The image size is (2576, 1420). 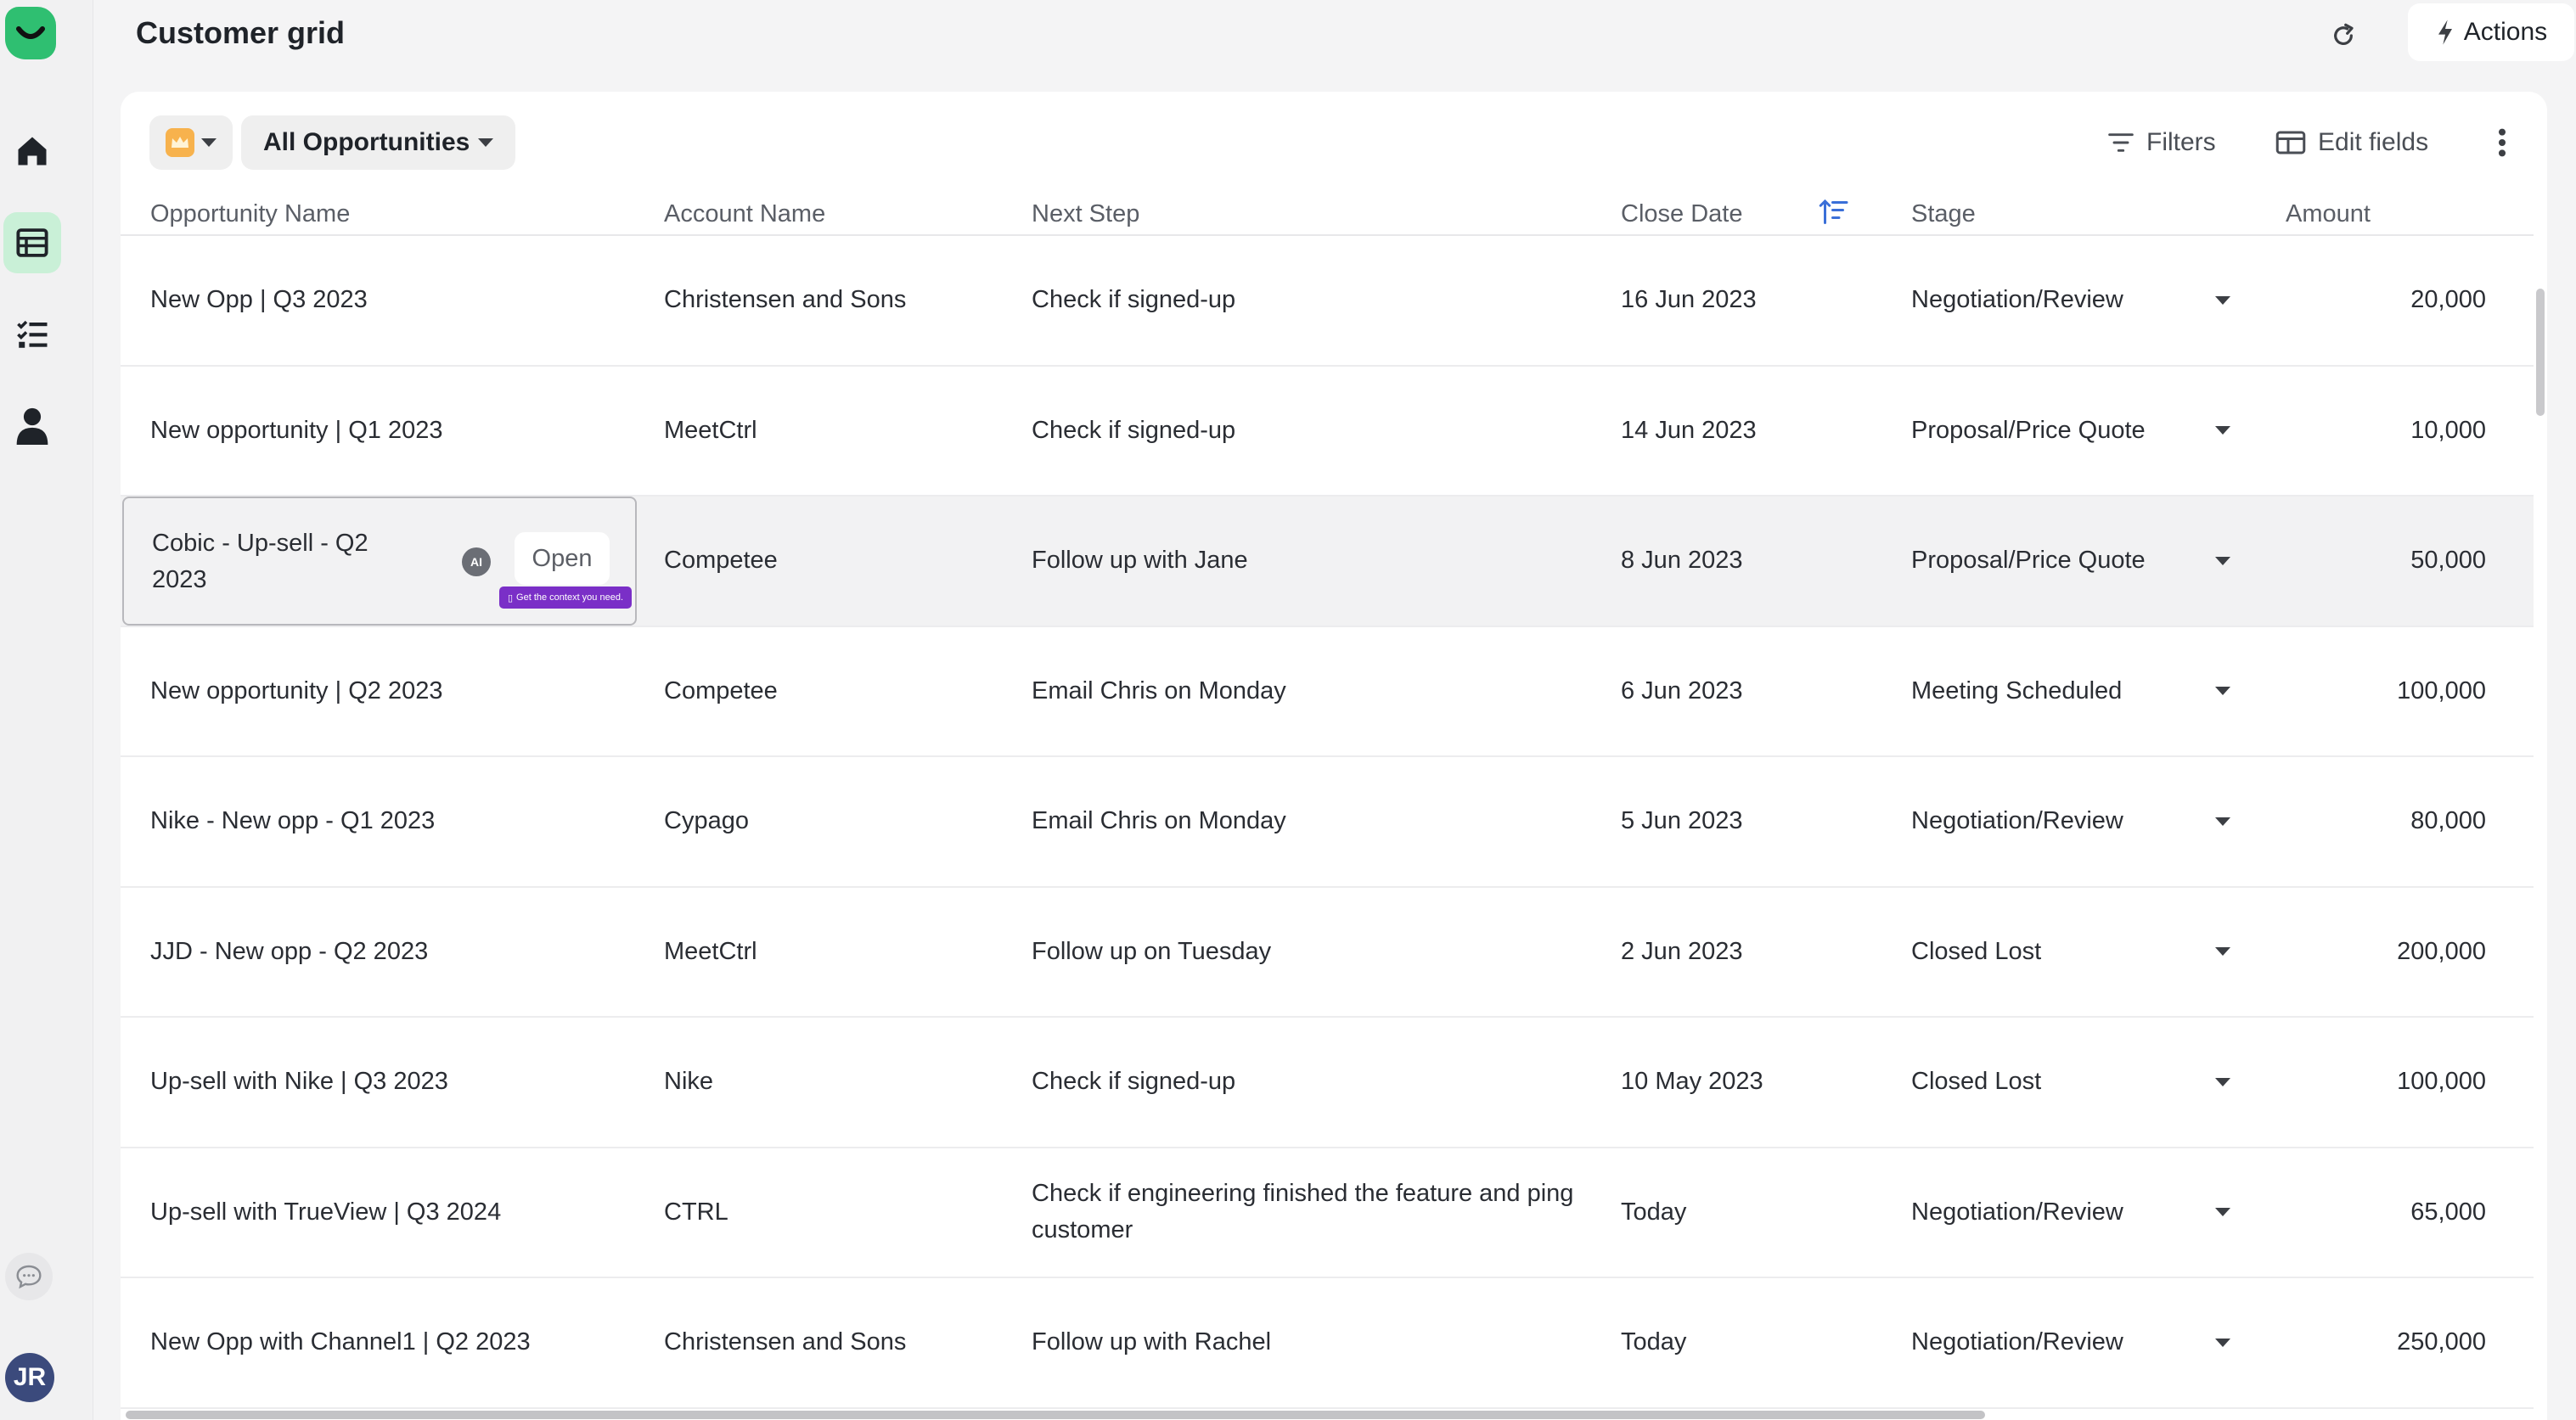 What do you see at coordinates (2364, 301) in the screenshot?
I see `amount-cell: 20,000` at bounding box center [2364, 301].